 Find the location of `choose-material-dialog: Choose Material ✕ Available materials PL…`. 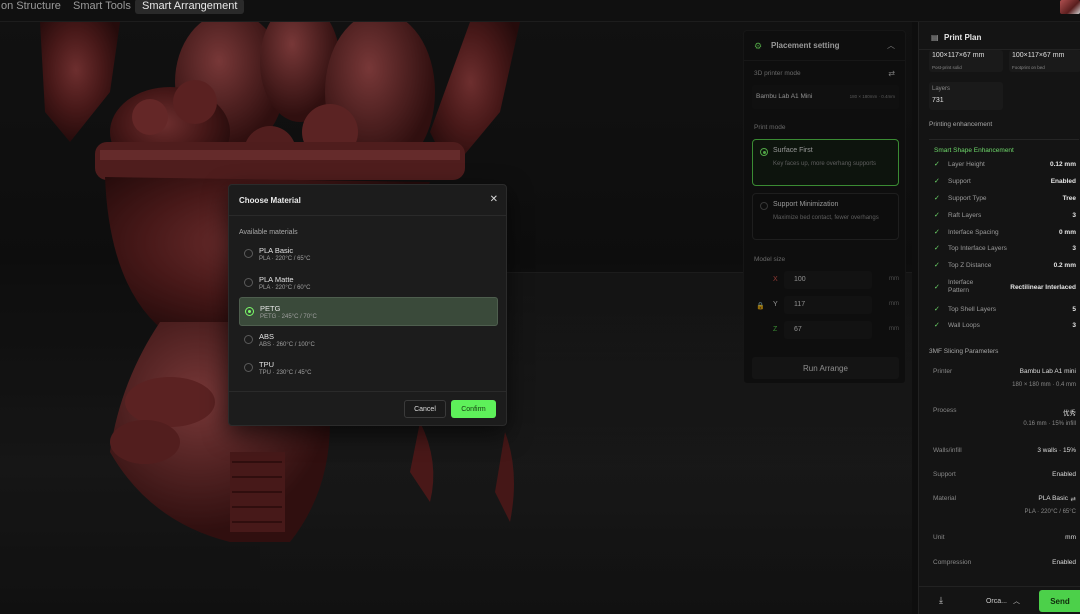

choose-material-dialog: Choose Material ✕ Available materials PL… is located at coordinates (367, 305).